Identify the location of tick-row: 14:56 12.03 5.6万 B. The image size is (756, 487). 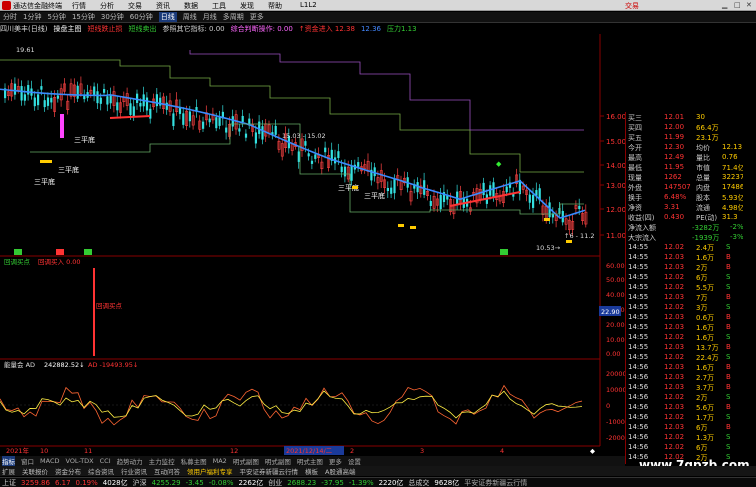
(684, 407).